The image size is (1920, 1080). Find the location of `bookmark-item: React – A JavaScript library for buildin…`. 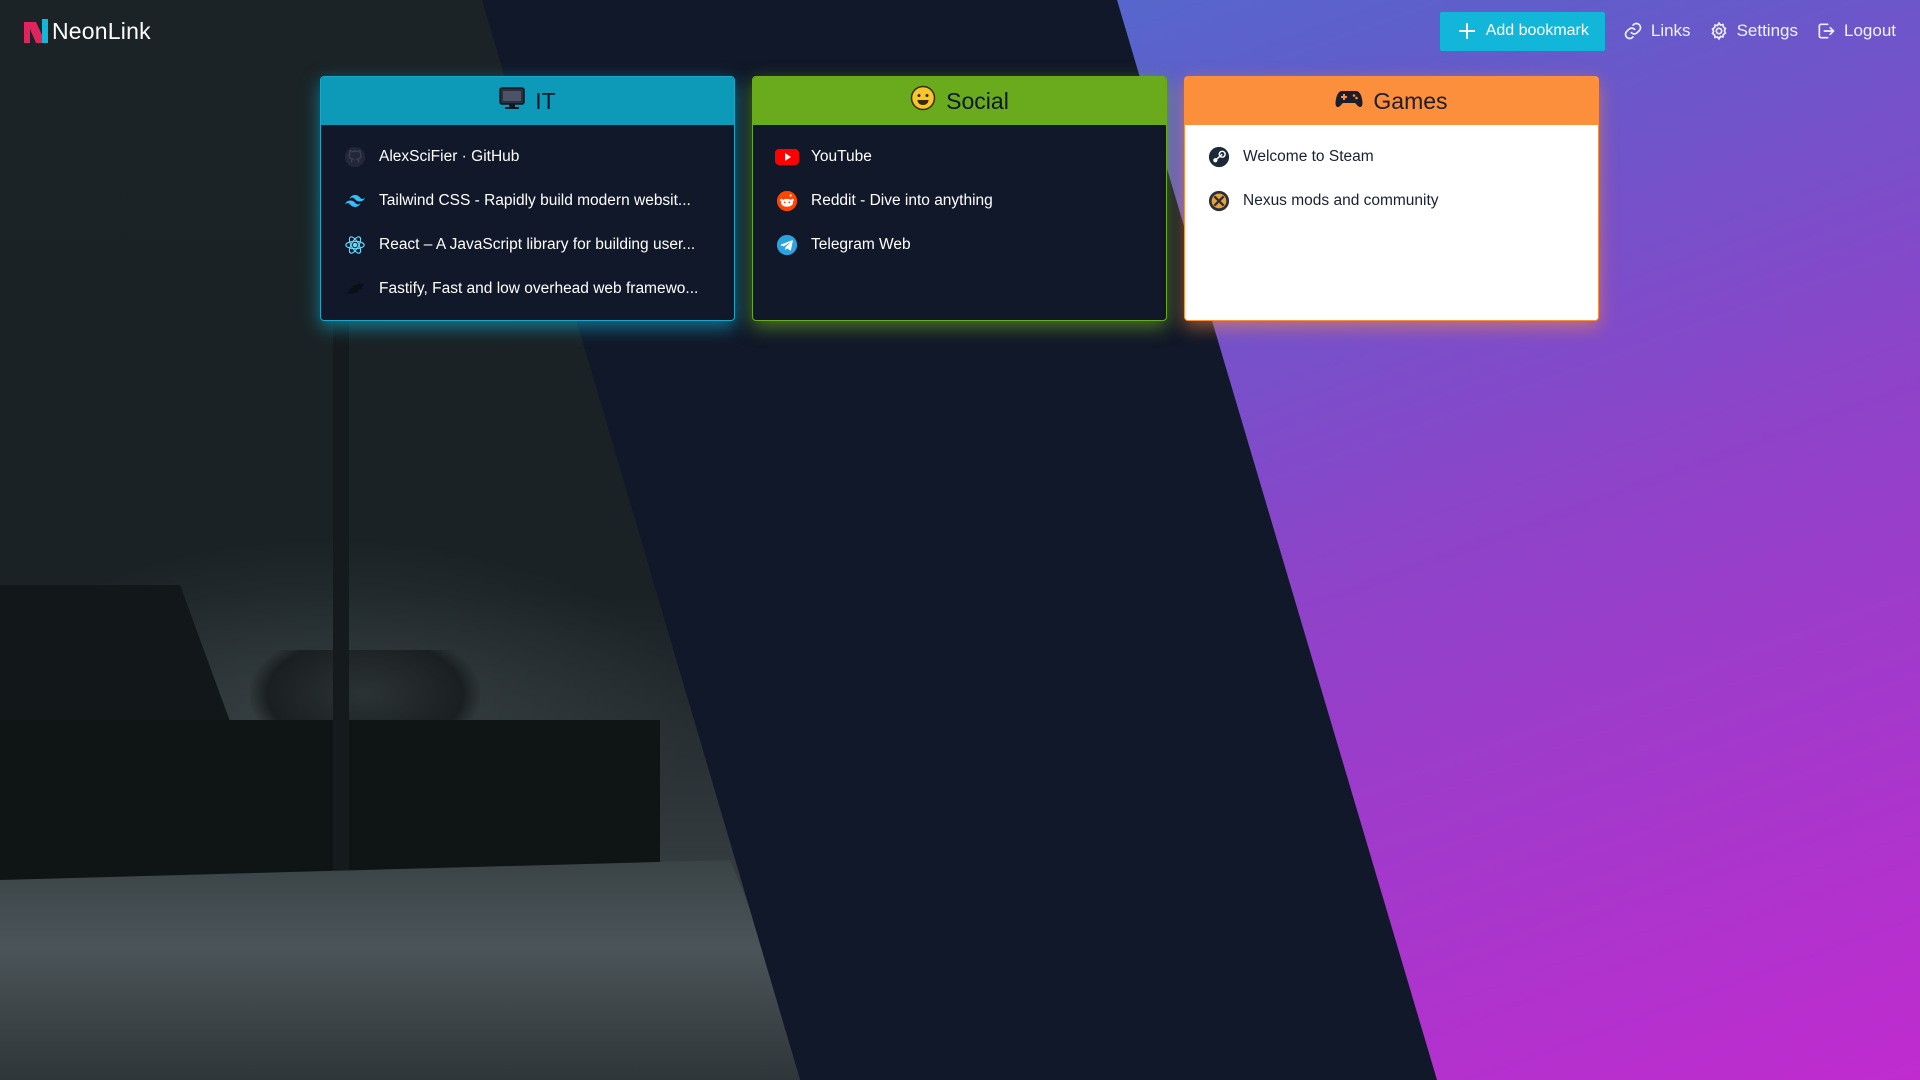

bookmark-item: React – A JavaScript library for buildin… is located at coordinates (527, 245).